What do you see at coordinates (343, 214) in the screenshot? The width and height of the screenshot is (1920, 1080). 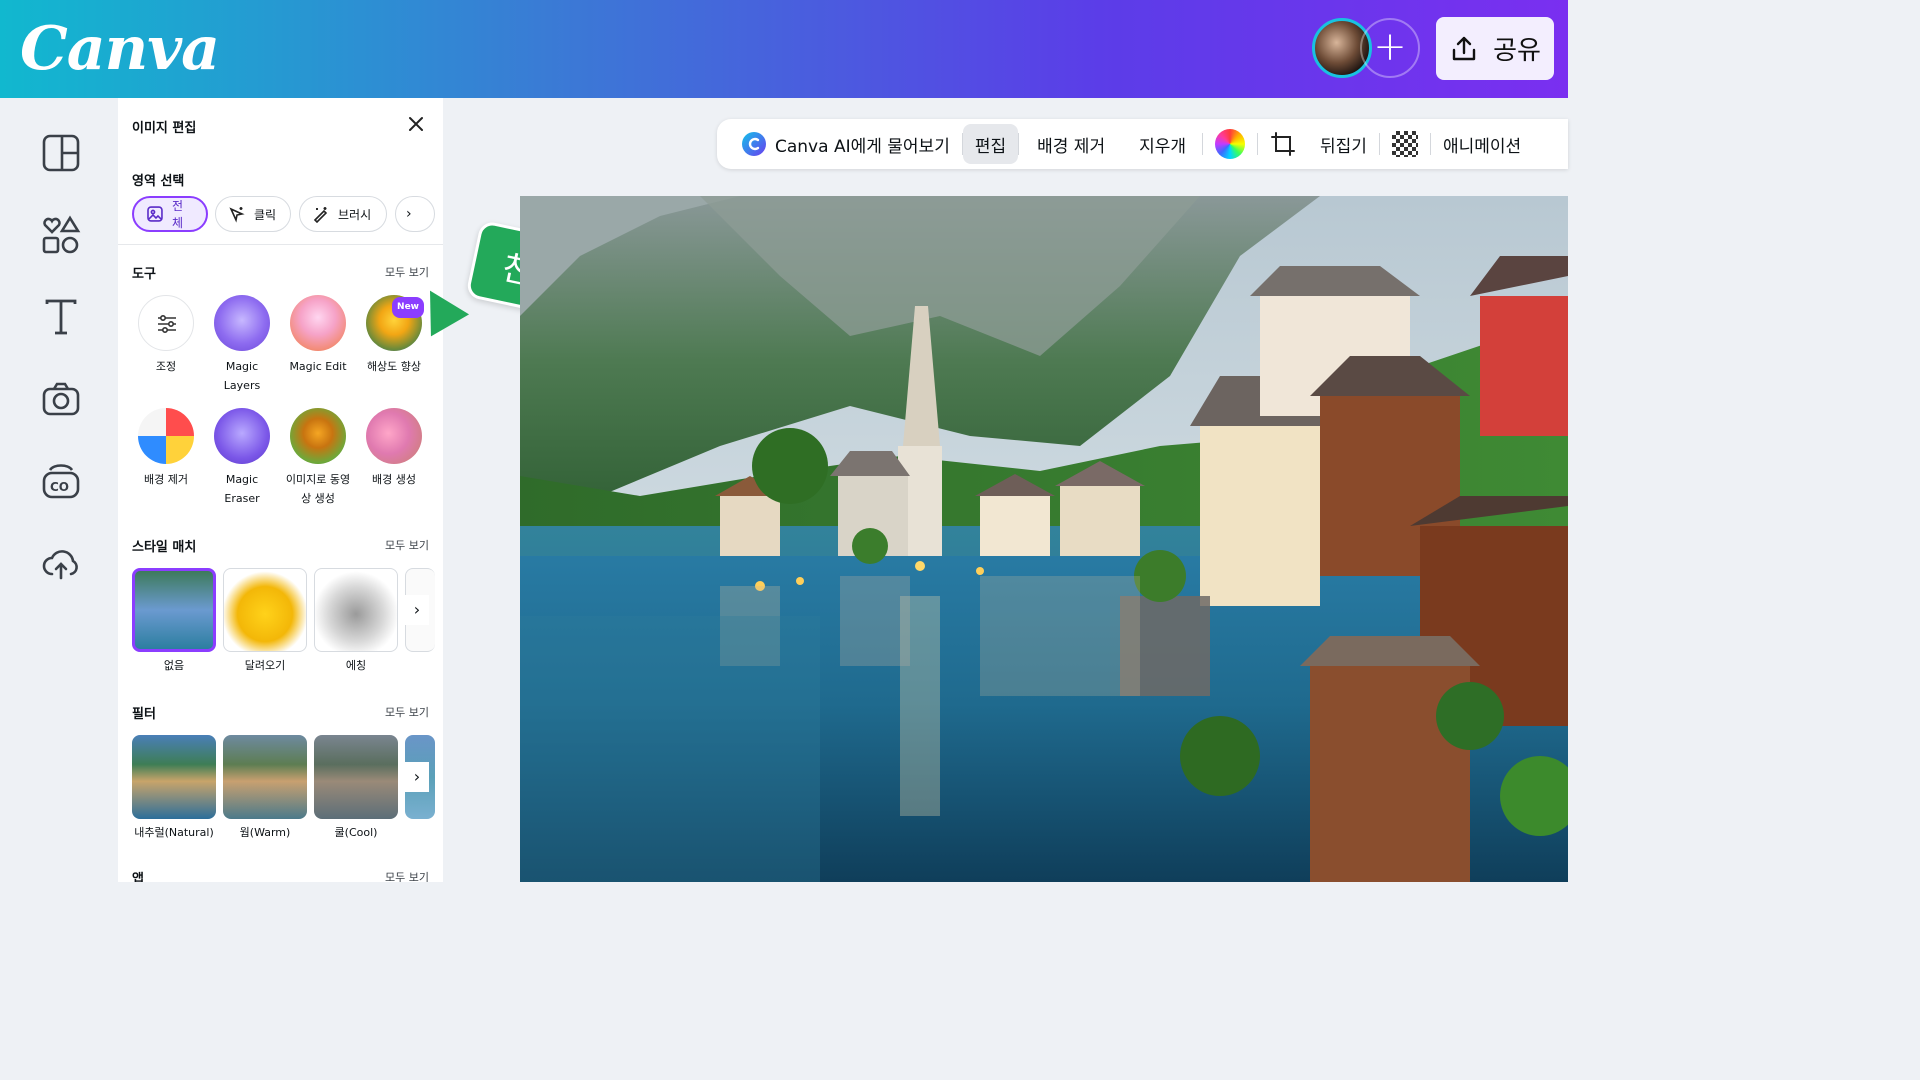 I see `select-brush-chip: 브러시` at bounding box center [343, 214].